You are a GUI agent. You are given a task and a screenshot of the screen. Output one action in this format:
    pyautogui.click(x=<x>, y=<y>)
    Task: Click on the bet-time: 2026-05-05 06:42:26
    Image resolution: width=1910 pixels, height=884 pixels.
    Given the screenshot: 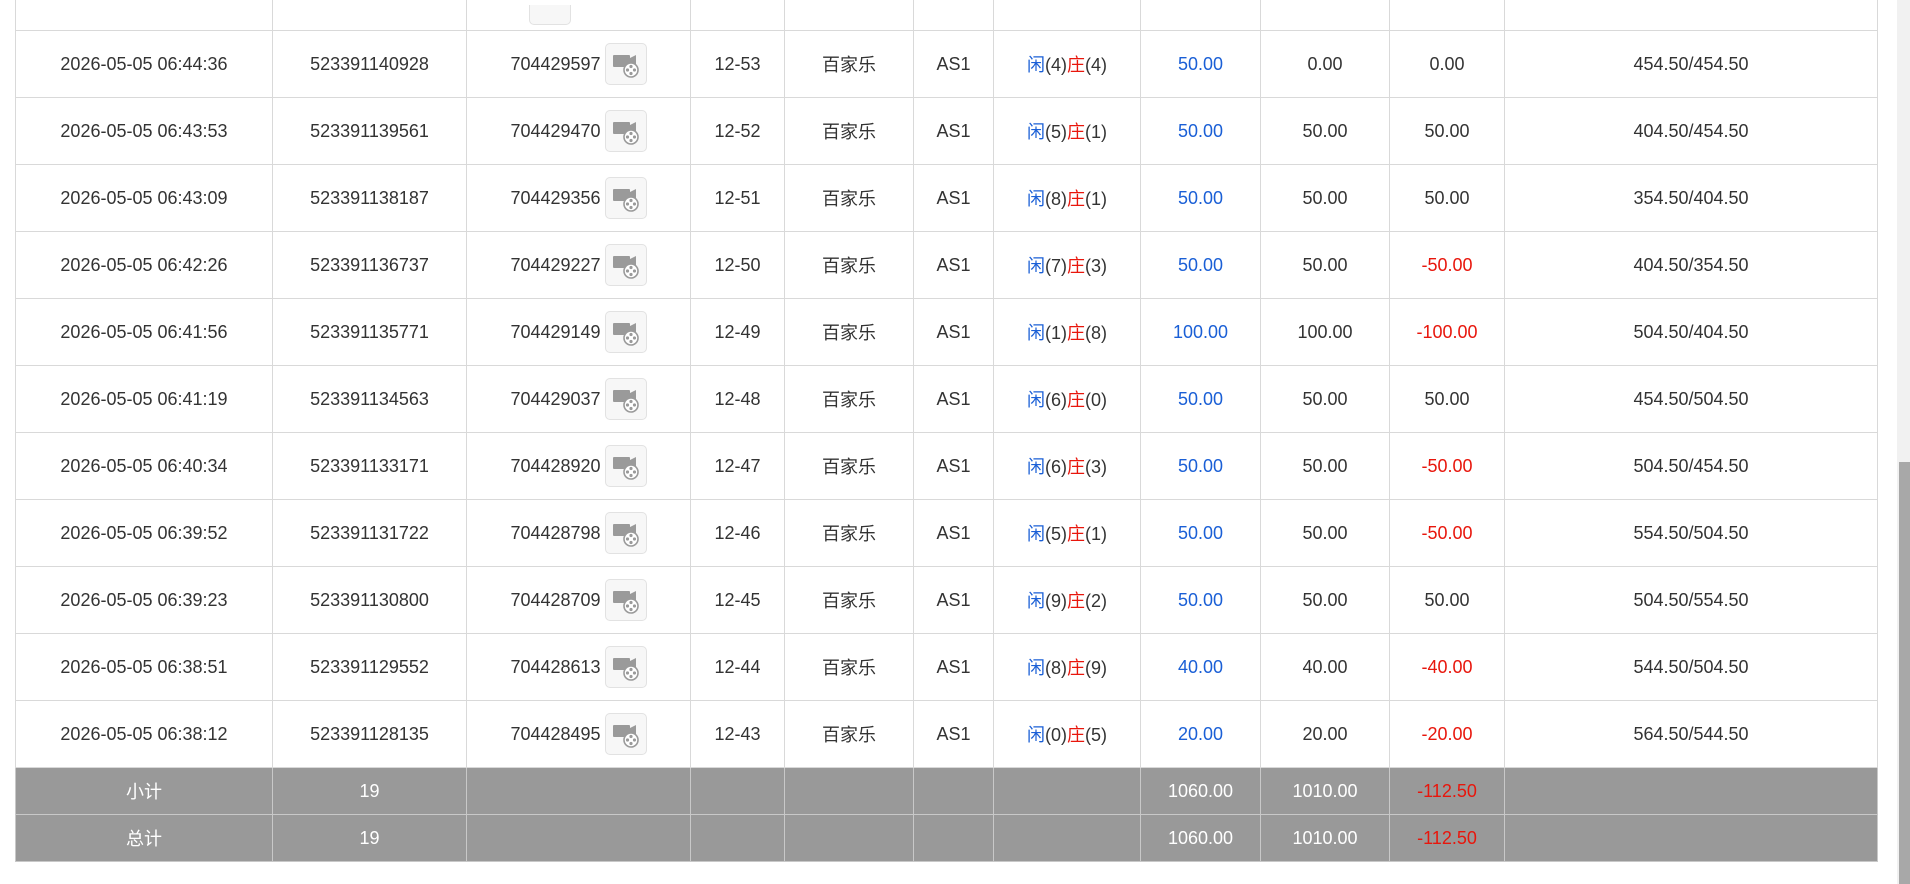 What is the action you would take?
    pyautogui.click(x=144, y=265)
    